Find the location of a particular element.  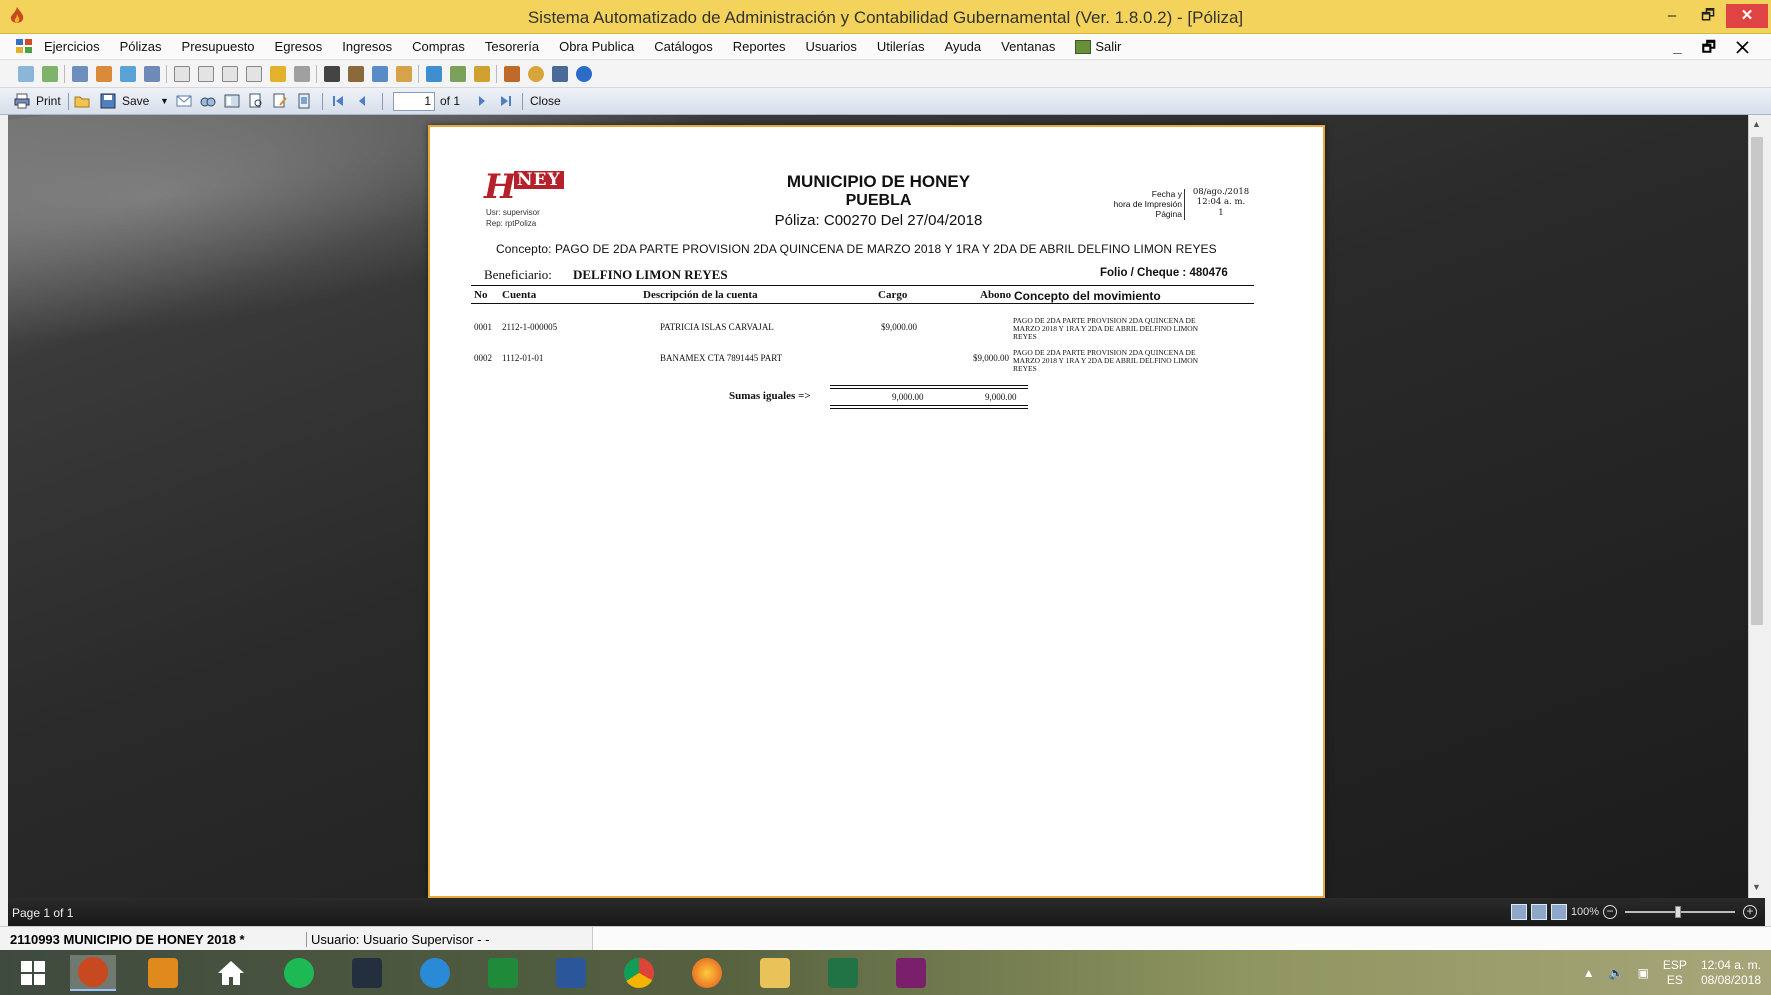

taskbar-app-excel is located at coordinates (843, 973).